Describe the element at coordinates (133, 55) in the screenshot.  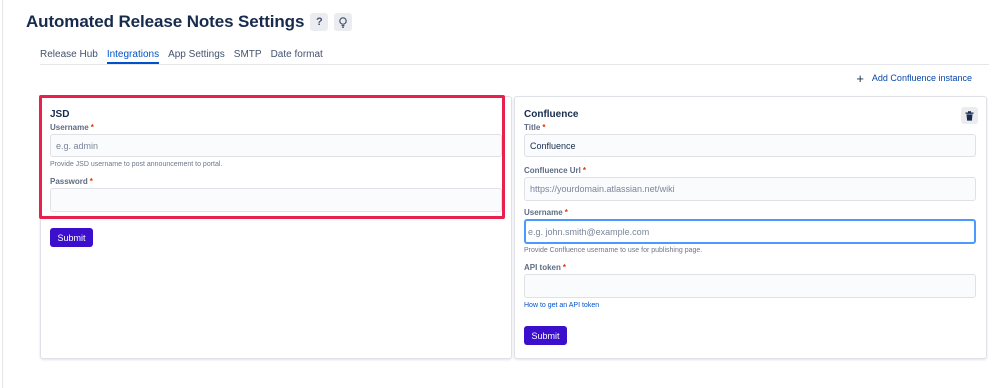
I see `tab-integrations: Integrations` at that location.